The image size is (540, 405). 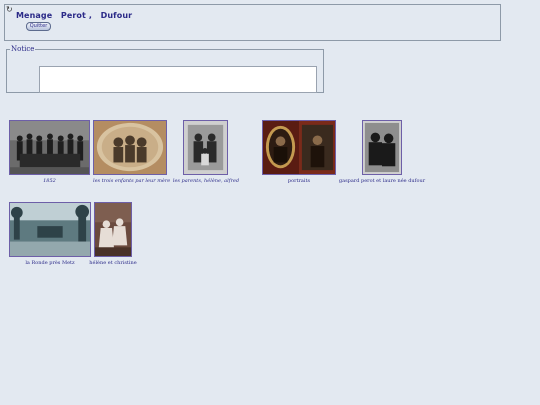 What do you see at coordinates (382, 181) in the screenshot?
I see `photo-caption: gaspard perot et laure née dufour` at bounding box center [382, 181].